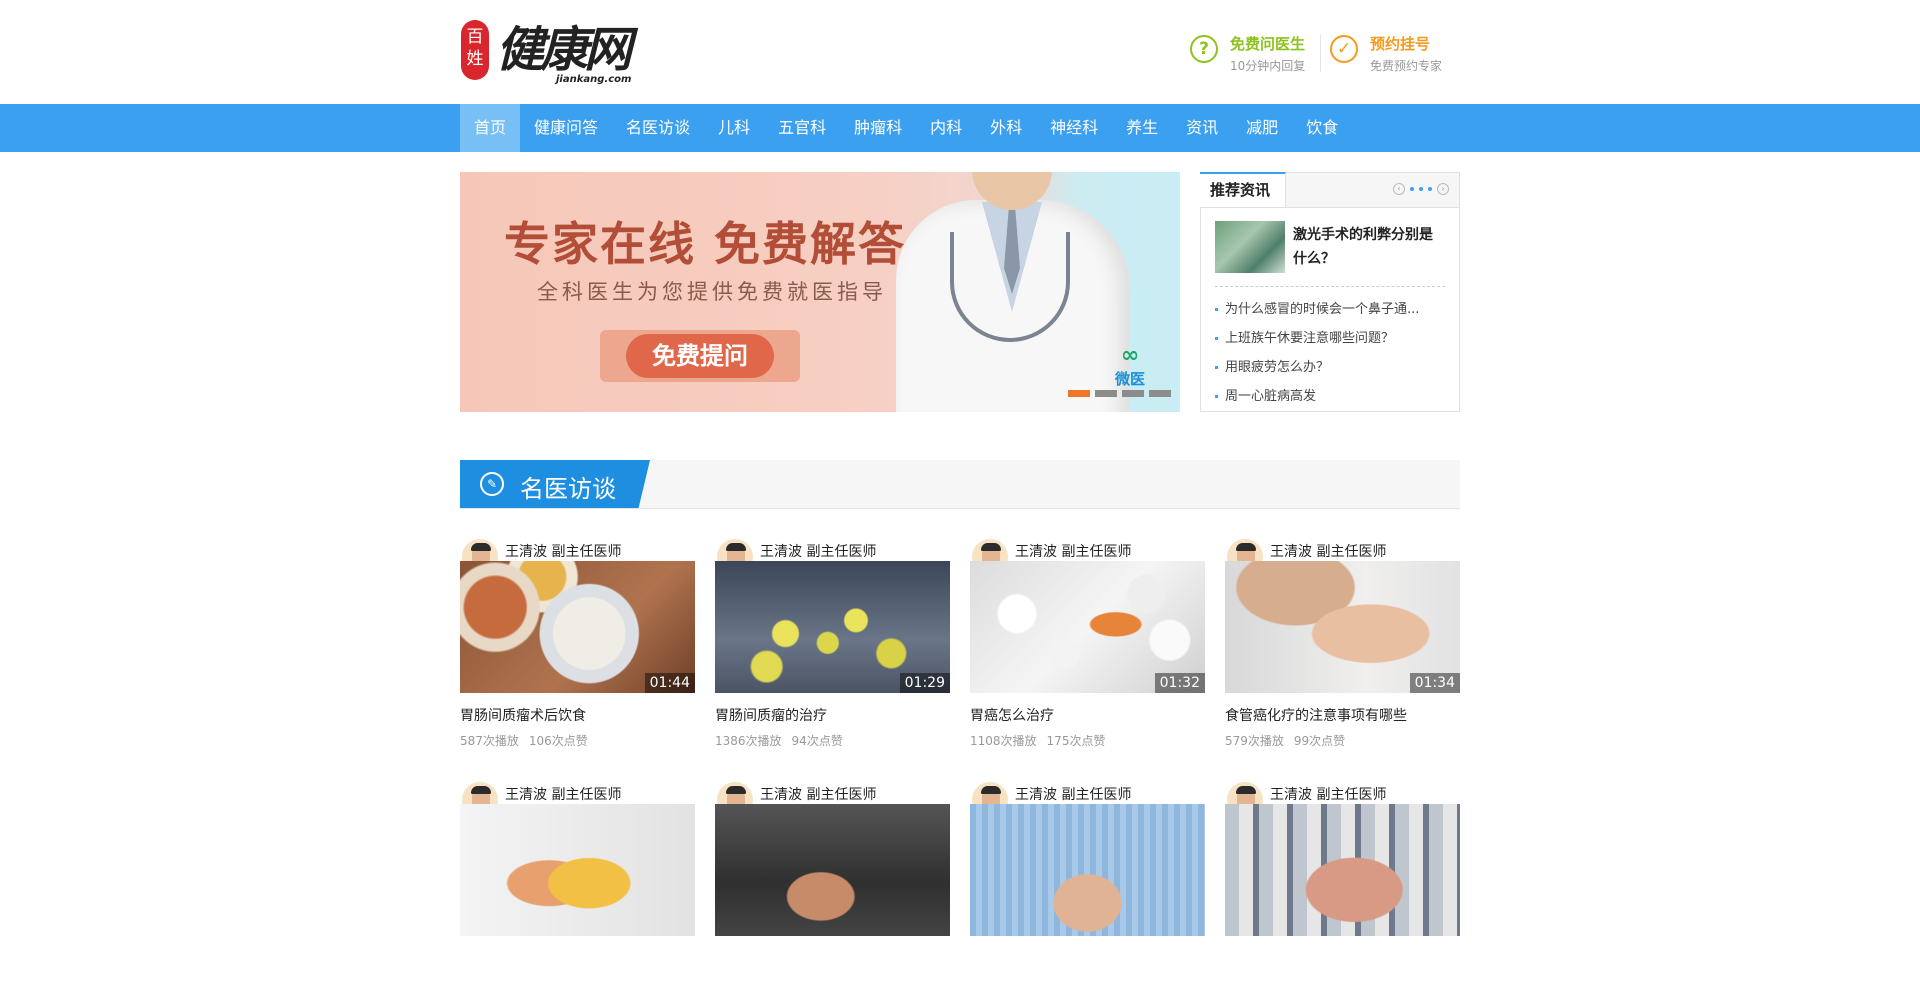 The height and width of the screenshot is (1000, 1920). I want to click on chevron-left-icon: ‹, so click(1399, 189).